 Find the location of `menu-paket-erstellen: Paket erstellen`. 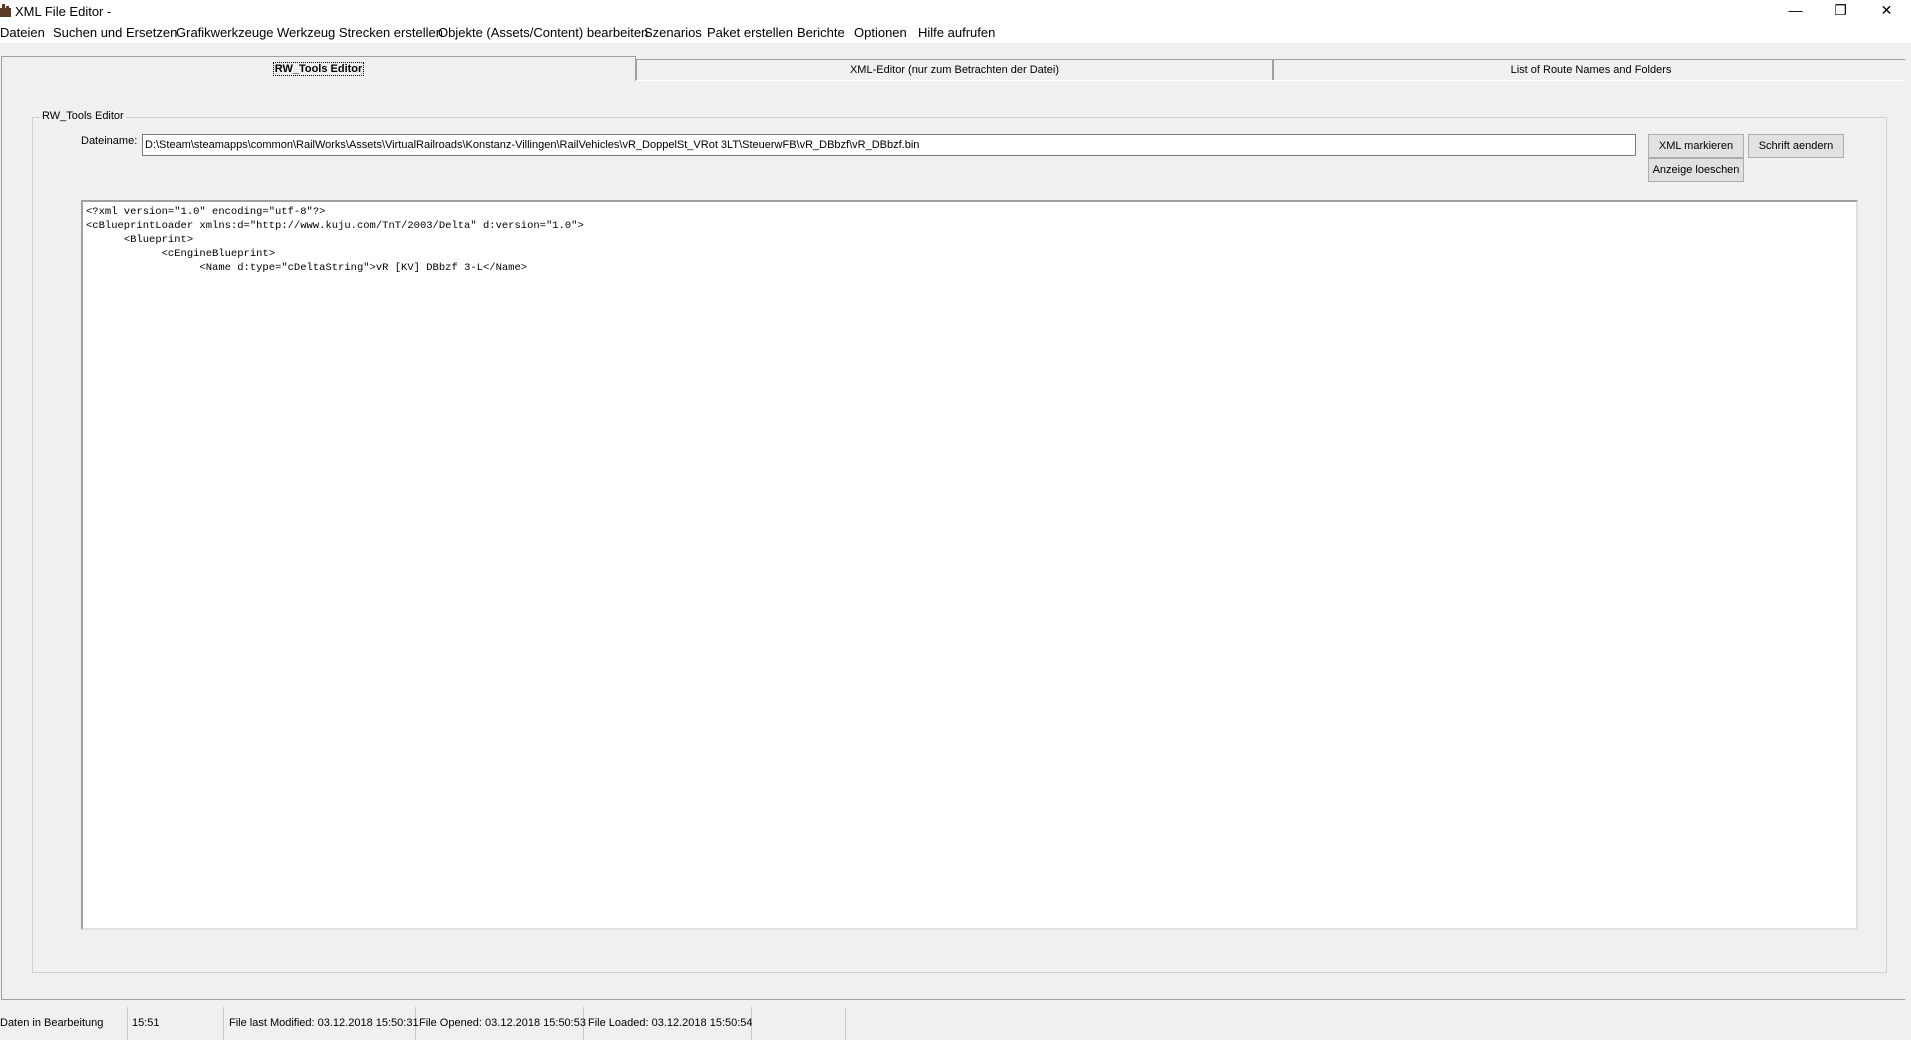

menu-paket-erstellen: Paket erstellen is located at coordinates (750, 32).